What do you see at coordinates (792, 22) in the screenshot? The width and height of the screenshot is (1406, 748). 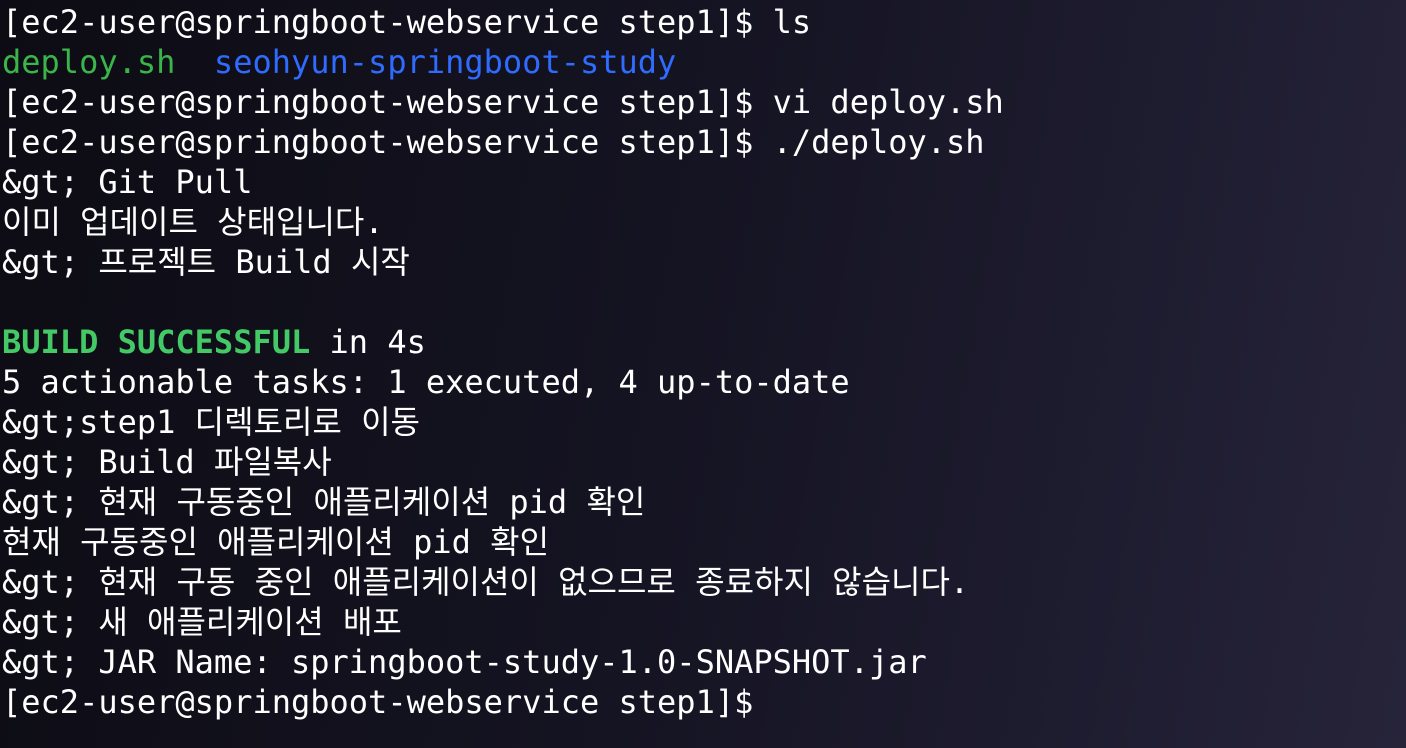 I see `command-text: ls` at bounding box center [792, 22].